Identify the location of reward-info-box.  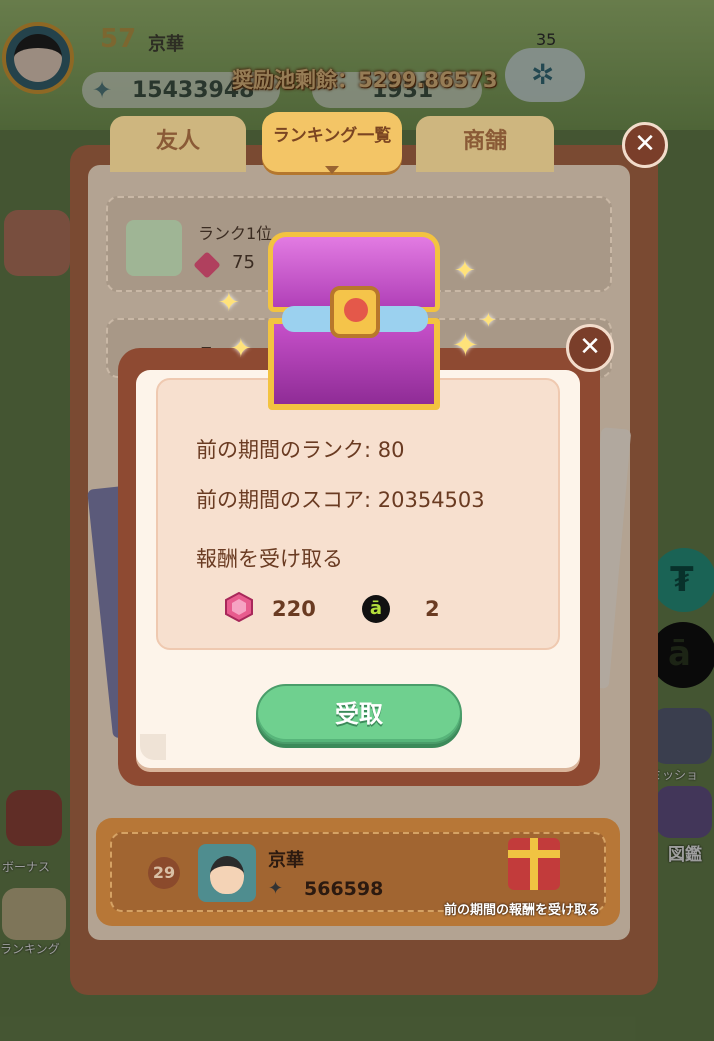
(358, 514).